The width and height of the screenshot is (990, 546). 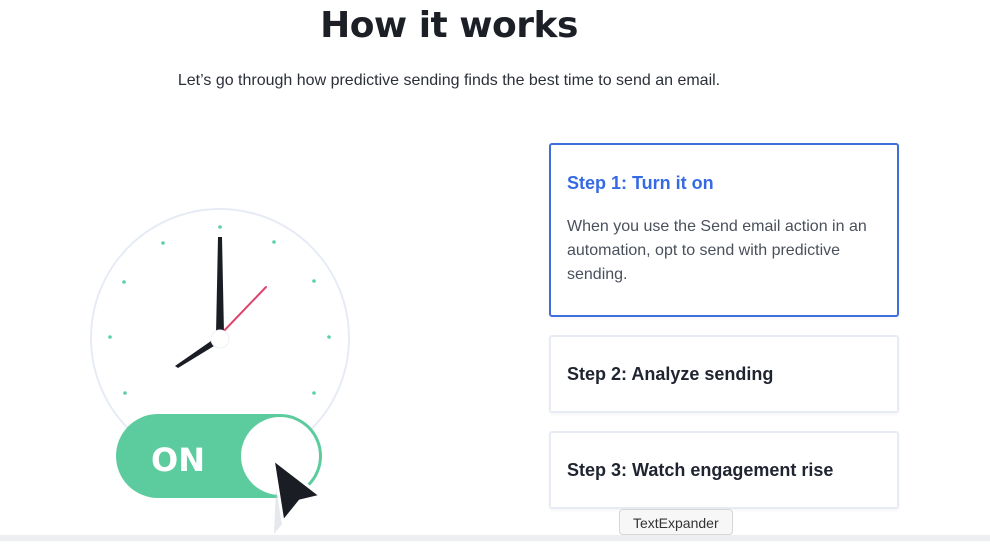 I want to click on toggle-label: ON, so click(x=178, y=460).